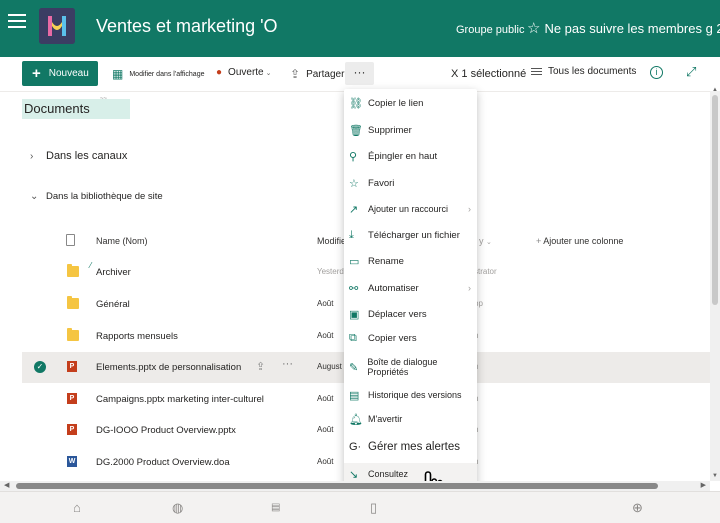 Image resolution: width=720 pixels, height=523 pixels. I want to click on menu-item-manage-alerts: G· Gérer mes alertes, so click(410, 447).